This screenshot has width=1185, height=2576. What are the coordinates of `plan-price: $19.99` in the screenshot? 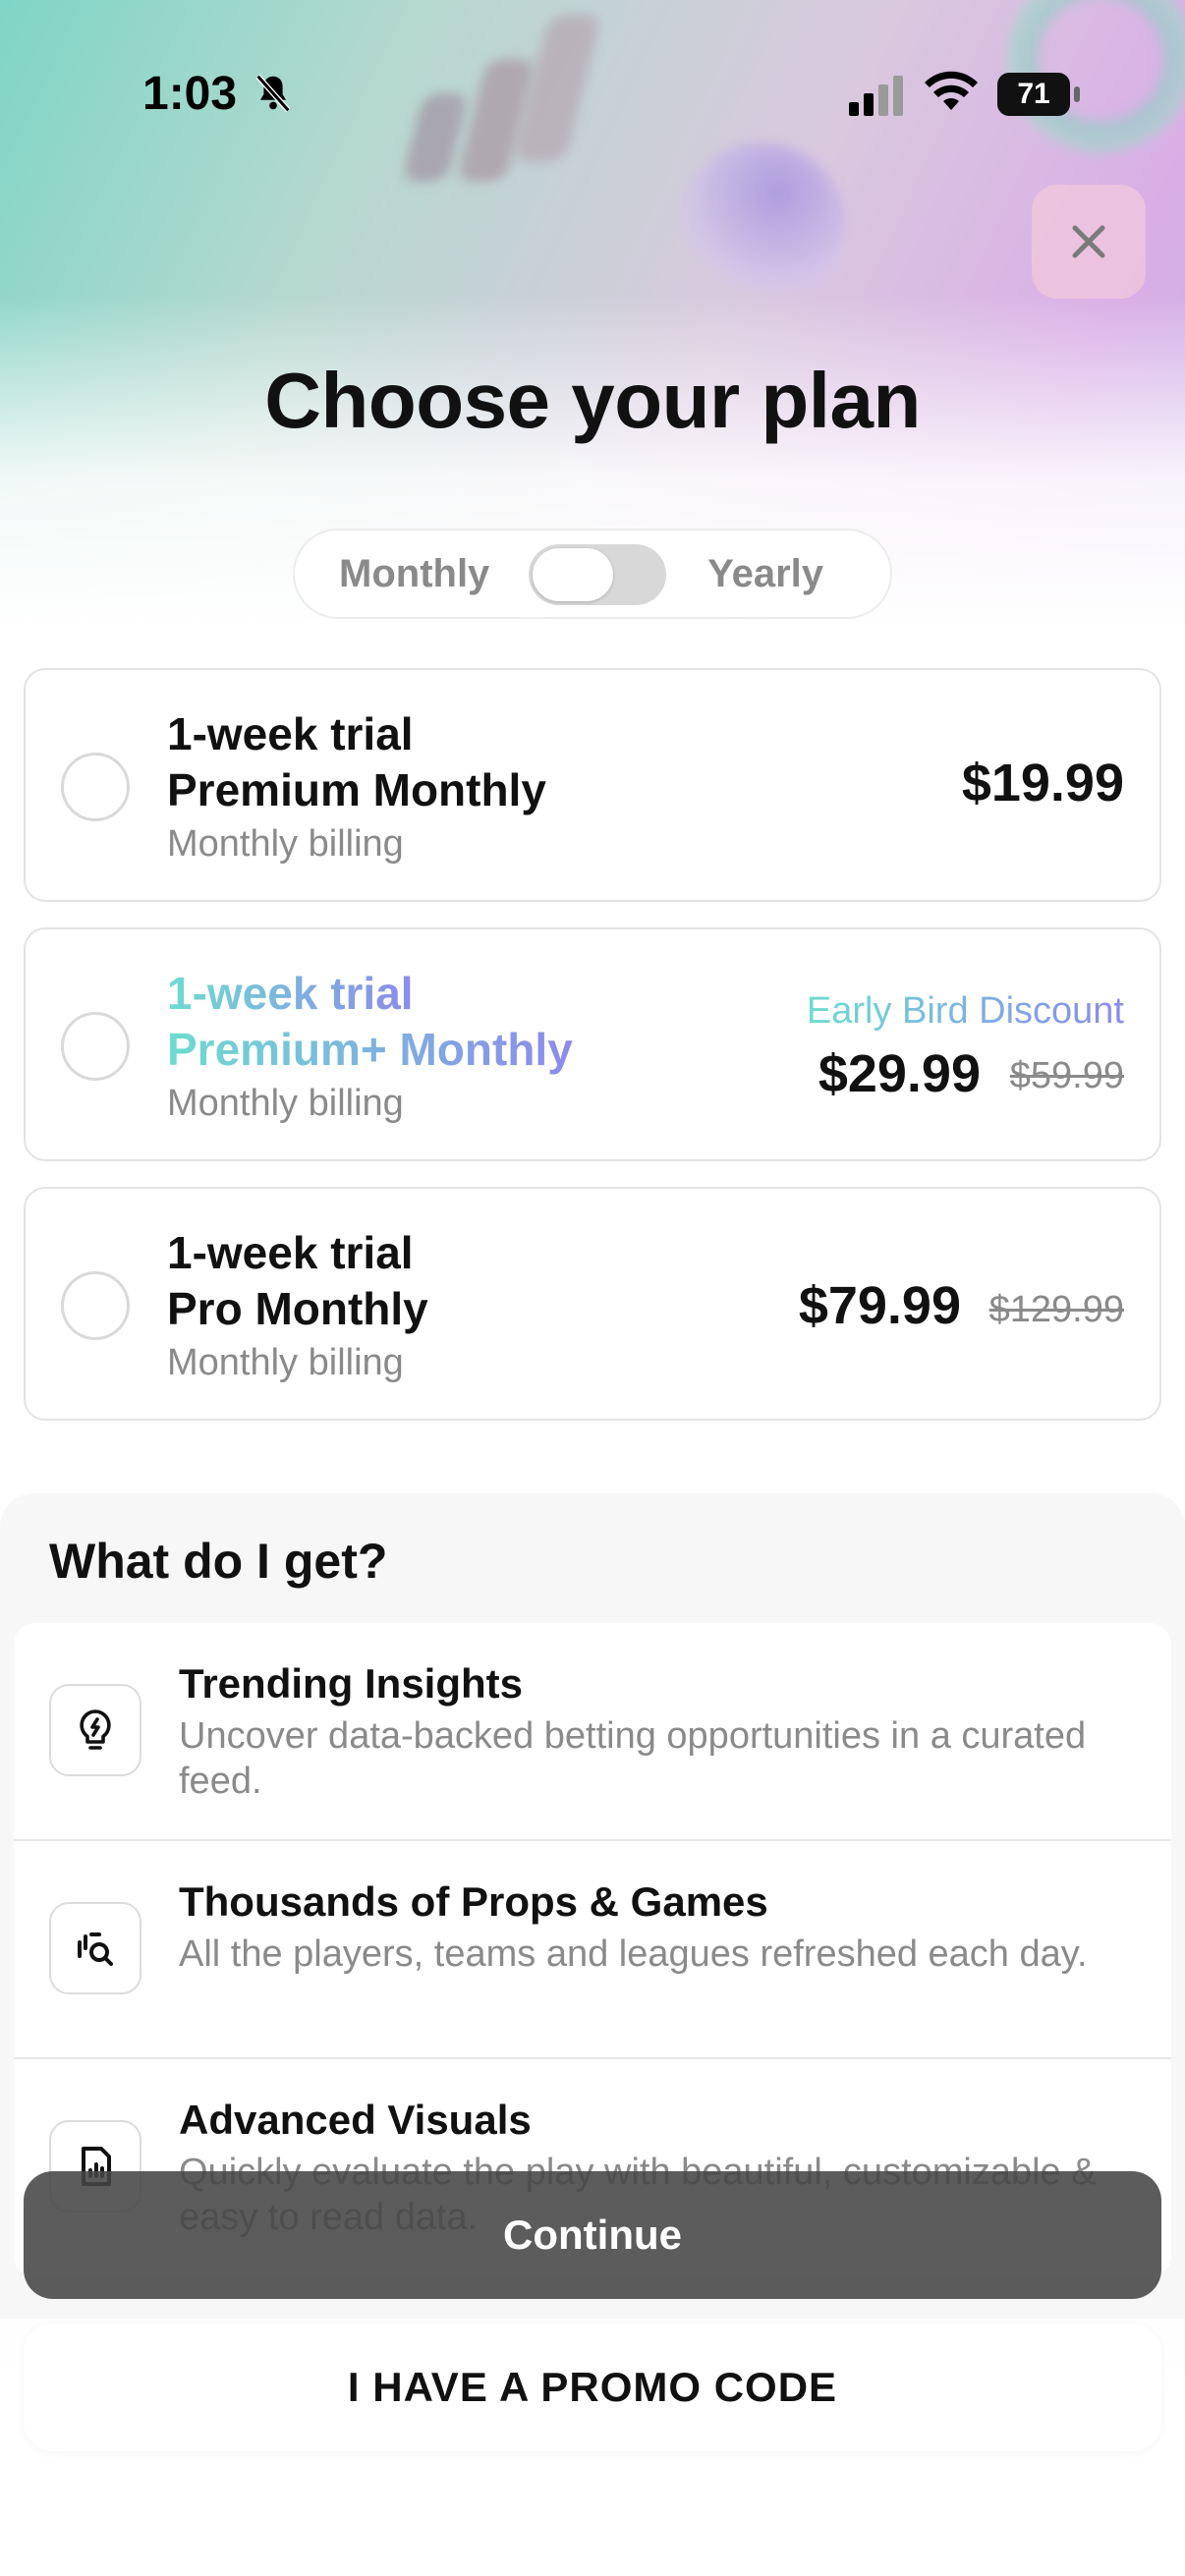 It's located at (1042, 783).